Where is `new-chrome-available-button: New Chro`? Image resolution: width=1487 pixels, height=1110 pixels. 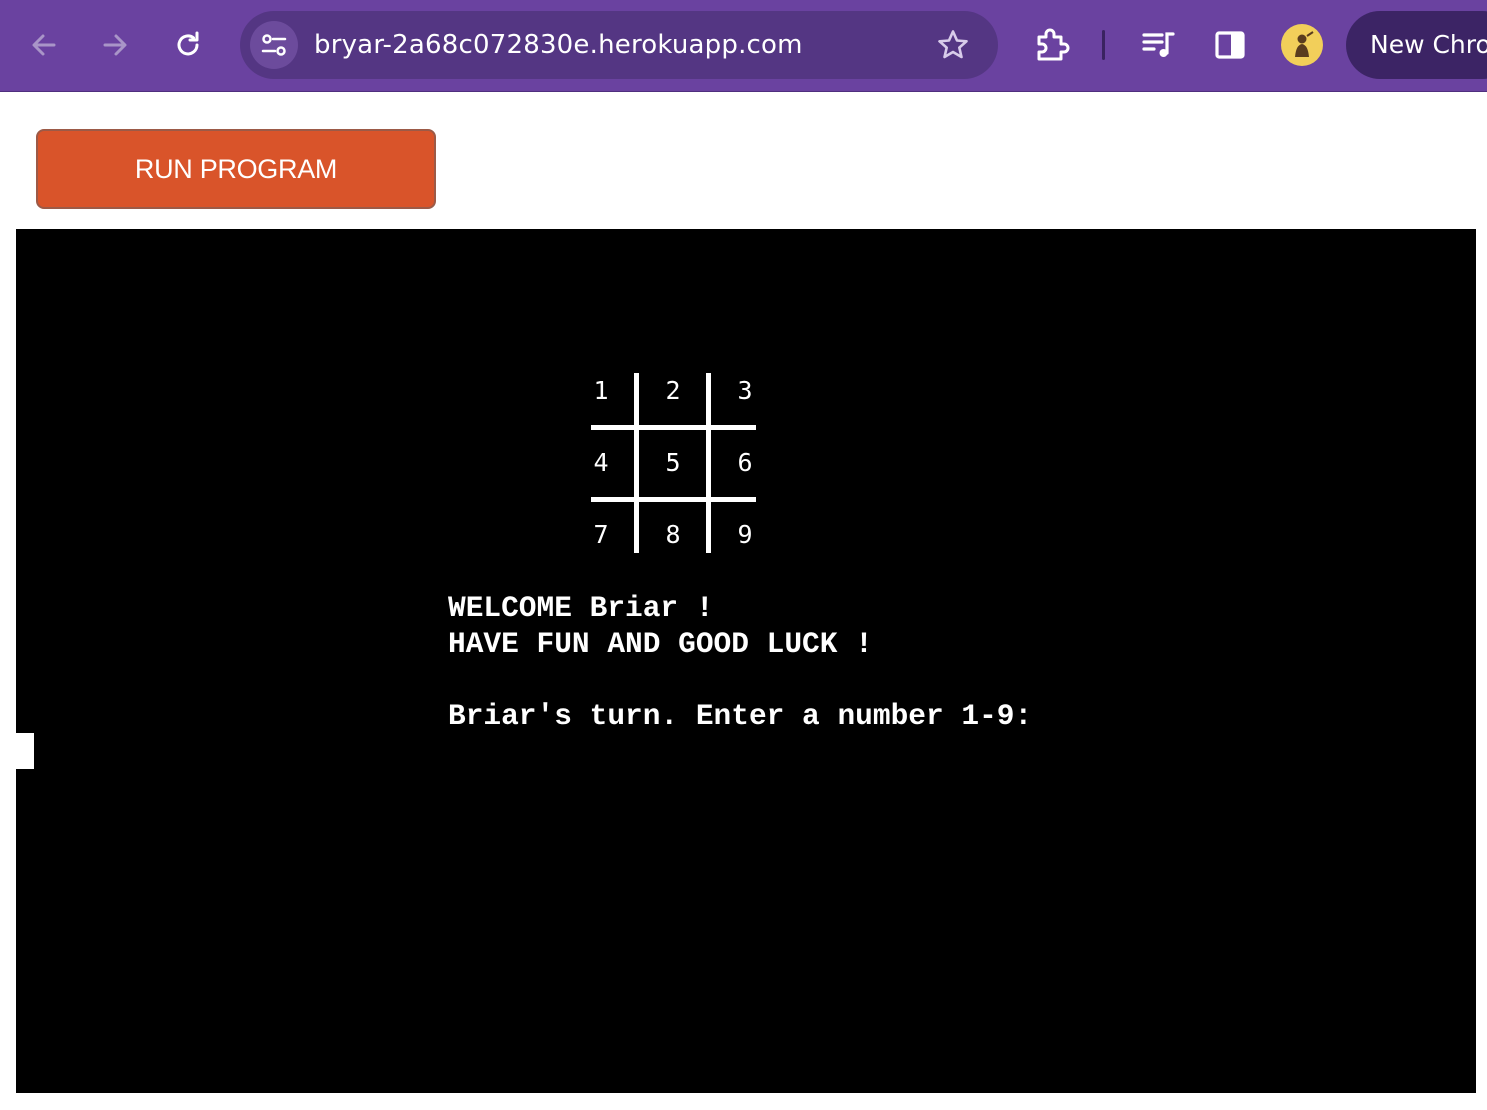 new-chrome-available-button: New Chro is located at coordinates (1416, 45).